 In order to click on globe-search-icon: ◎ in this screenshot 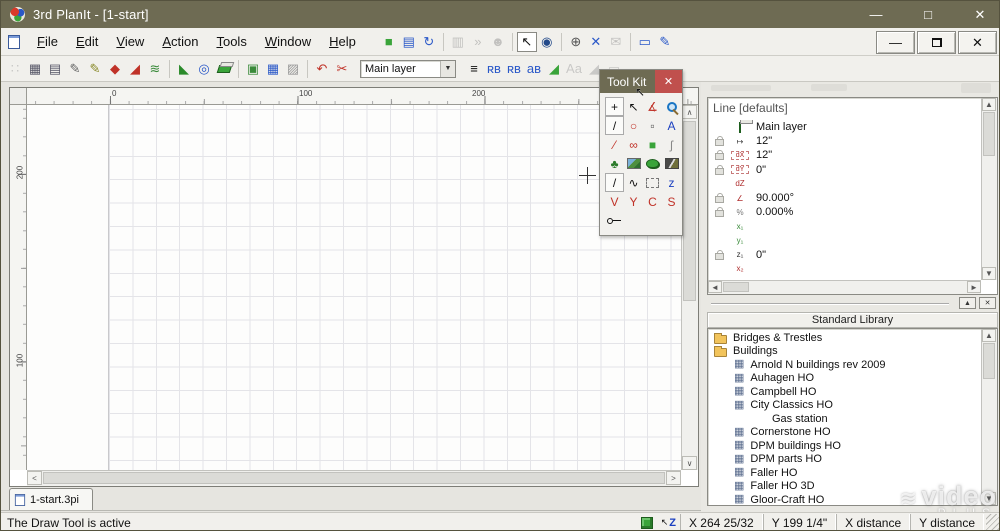, I will do `click(204, 69)`.